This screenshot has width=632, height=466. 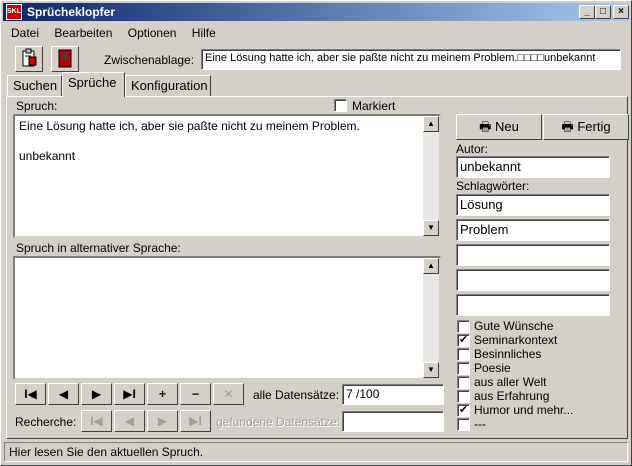 I want to click on new-button-label: Neu, so click(x=507, y=126).